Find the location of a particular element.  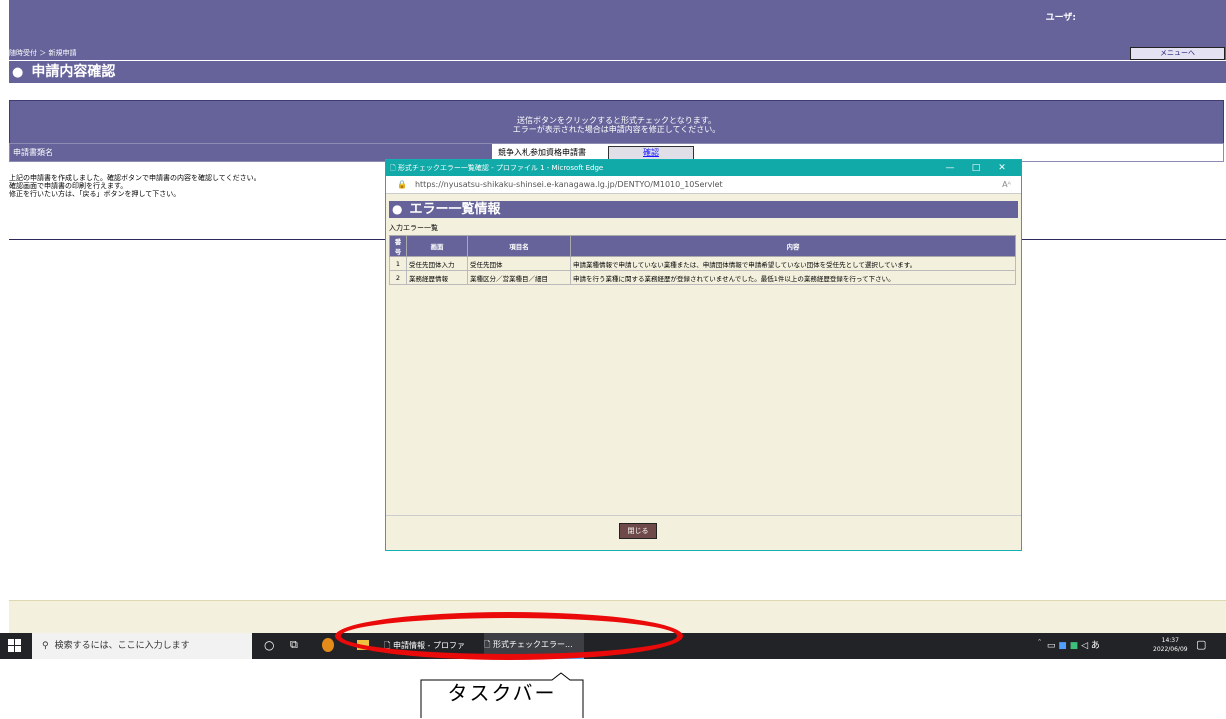

network-icon: ▭ is located at coordinates (1051, 646).